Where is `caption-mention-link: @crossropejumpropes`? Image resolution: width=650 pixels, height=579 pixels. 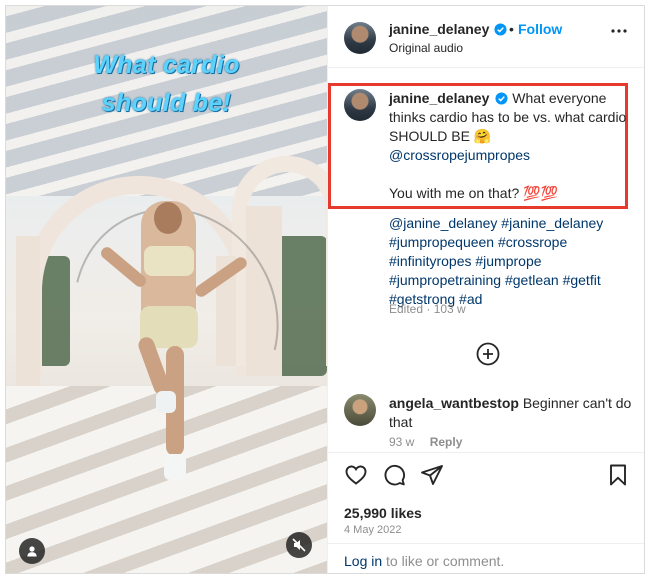 caption-mention-link: @crossropejumpropes is located at coordinates (459, 155).